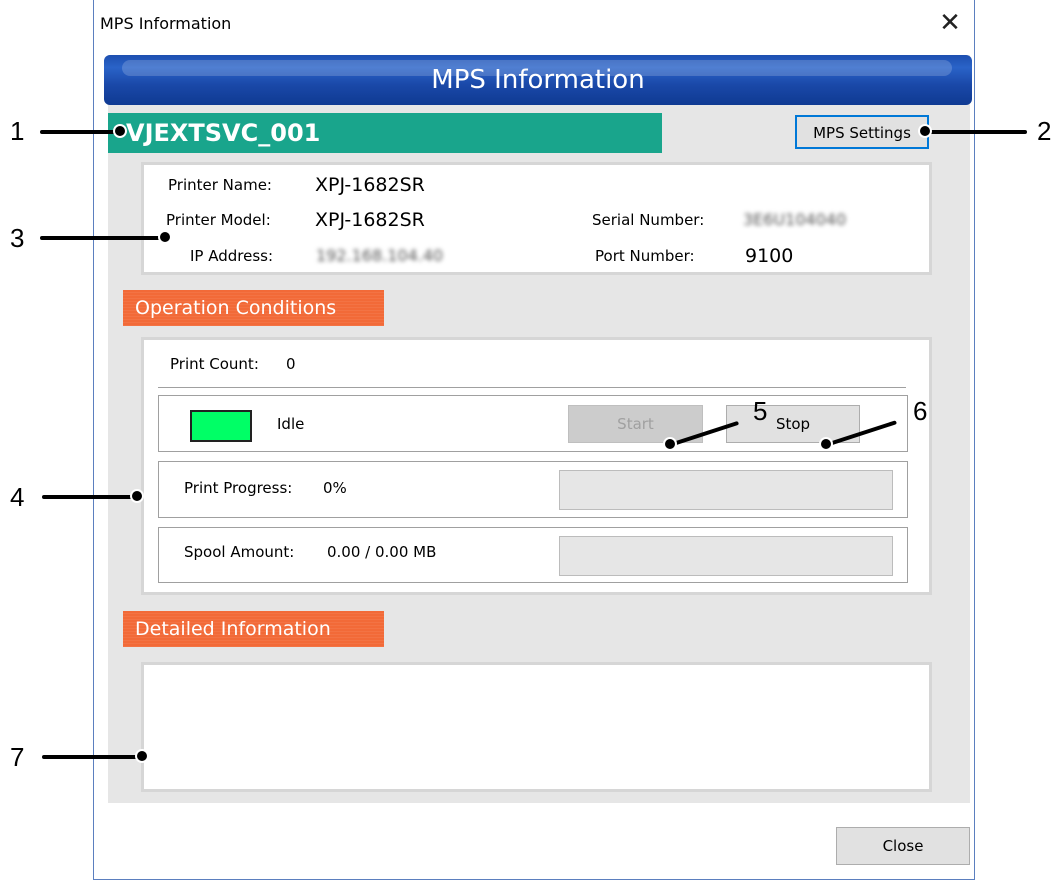 This screenshot has height=881, width=1059. What do you see at coordinates (17, 238) in the screenshot?
I see `callout-3: 3` at bounding box center [17, 238].